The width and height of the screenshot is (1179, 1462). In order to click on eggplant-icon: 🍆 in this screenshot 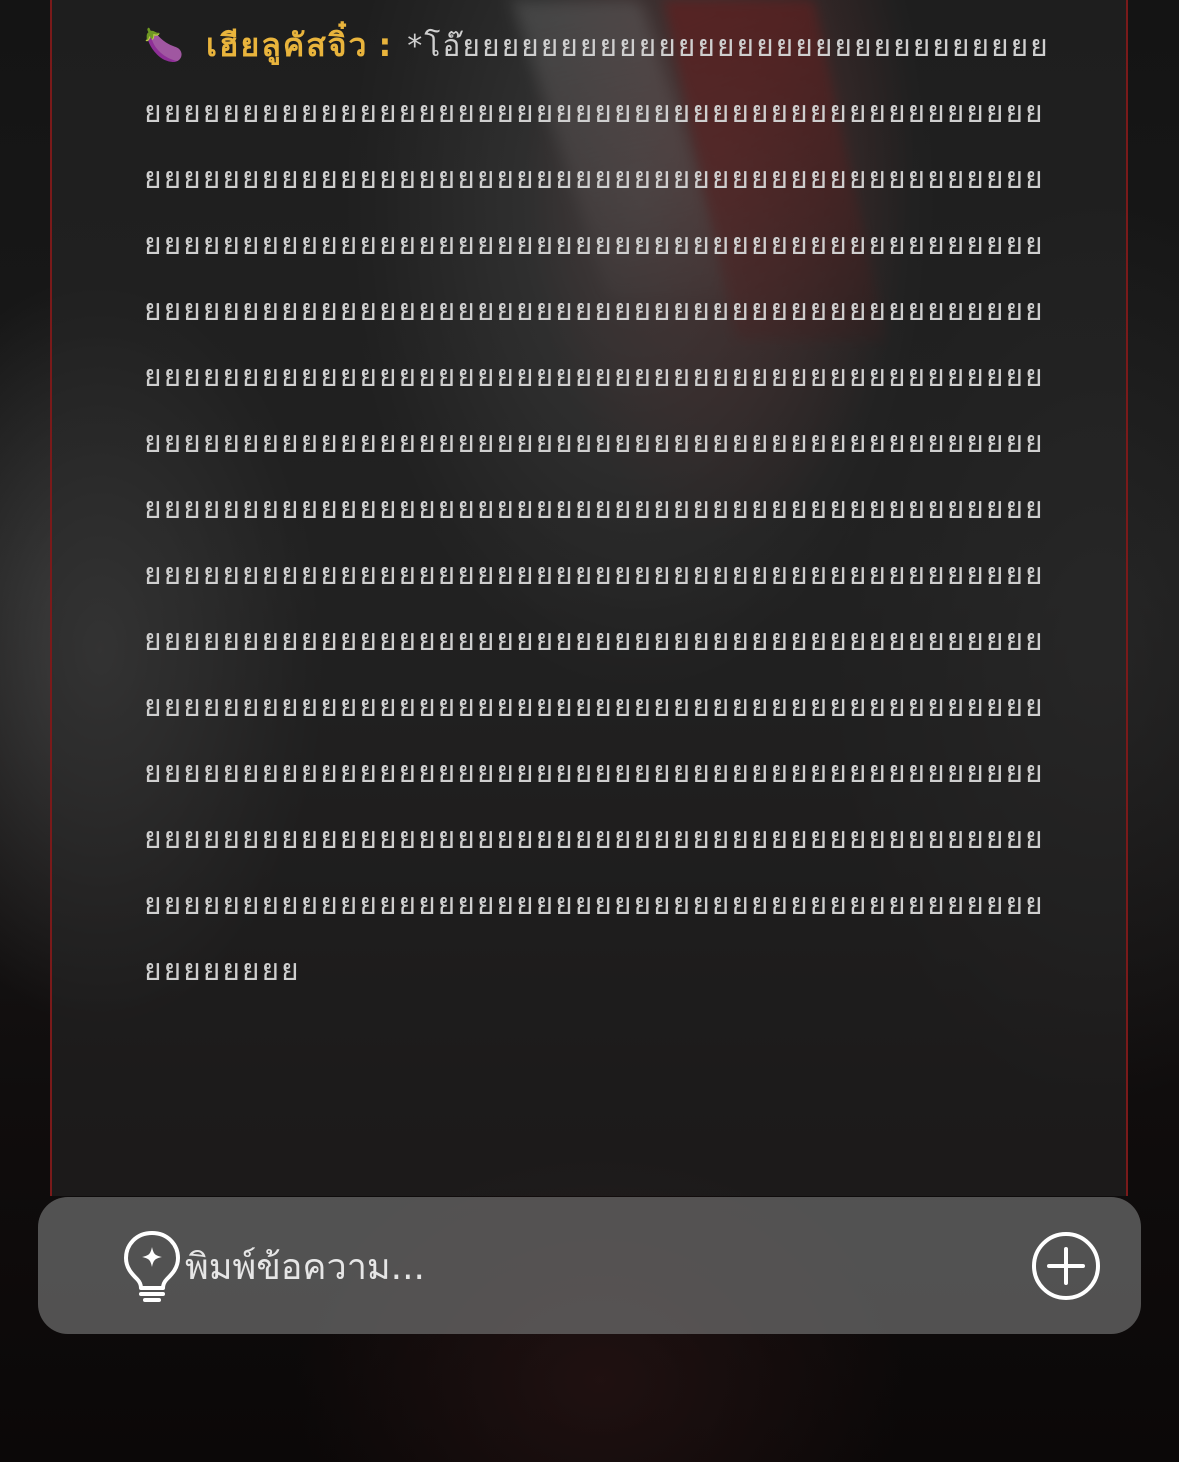, I will do `click(165, 45)`.